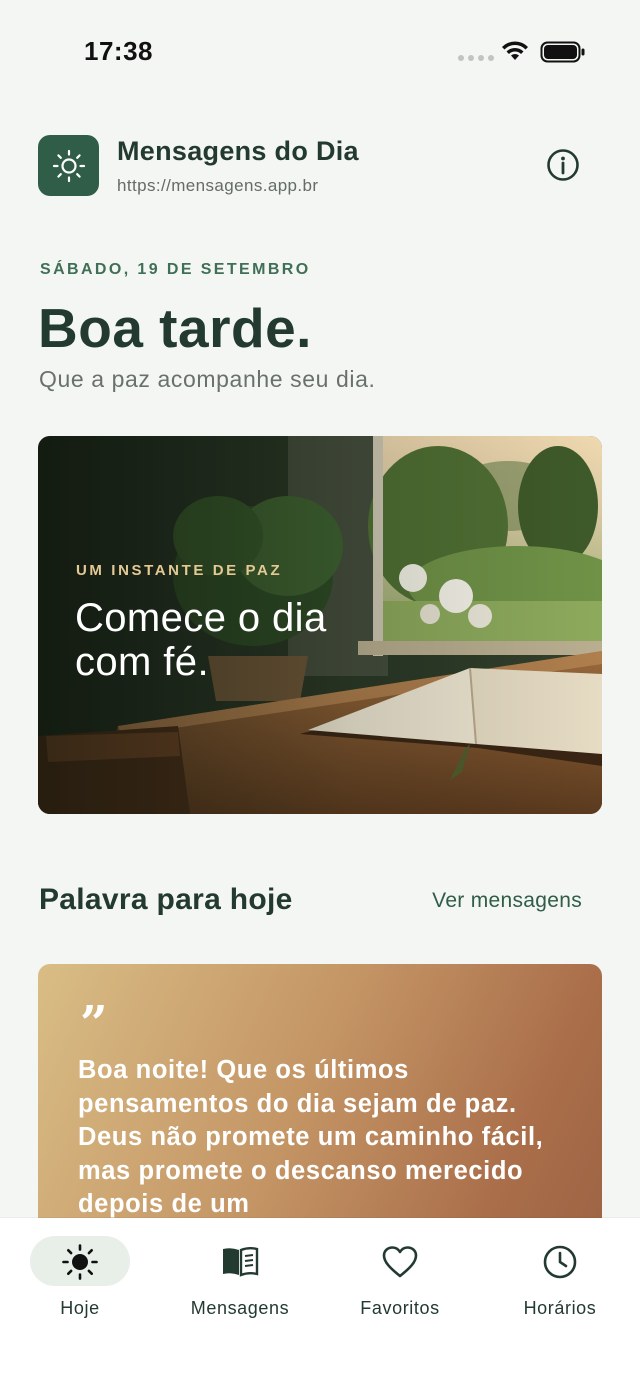 The height and width of the screenshot is (1391, 640). I want to click on hero-eyebrow: UM INSTANTE DE PAZ, so click(179, 570).